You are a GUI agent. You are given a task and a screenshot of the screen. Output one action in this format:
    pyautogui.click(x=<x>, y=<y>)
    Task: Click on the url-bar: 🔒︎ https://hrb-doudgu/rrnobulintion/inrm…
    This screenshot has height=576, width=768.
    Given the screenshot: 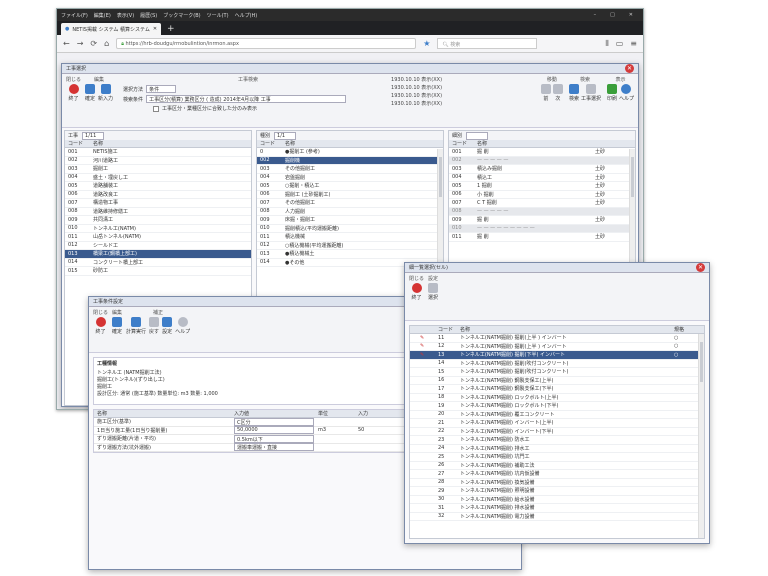 What is the action you would take?
    pyautogui.click(x=266, y=43)
    